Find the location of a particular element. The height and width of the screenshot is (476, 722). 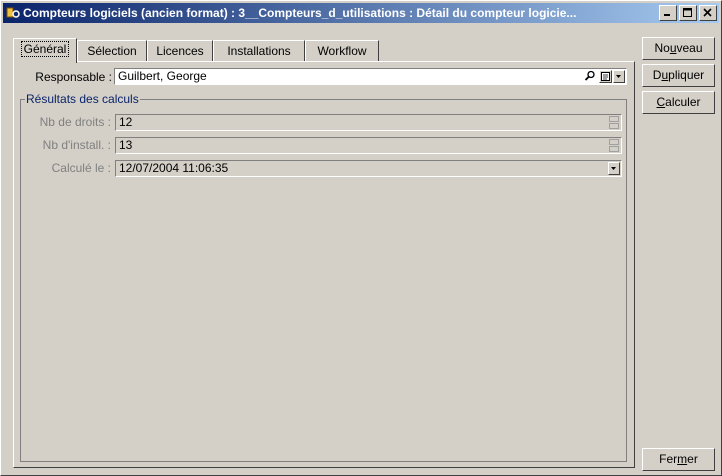

zoom-icon is located at coordinates (589, 75).